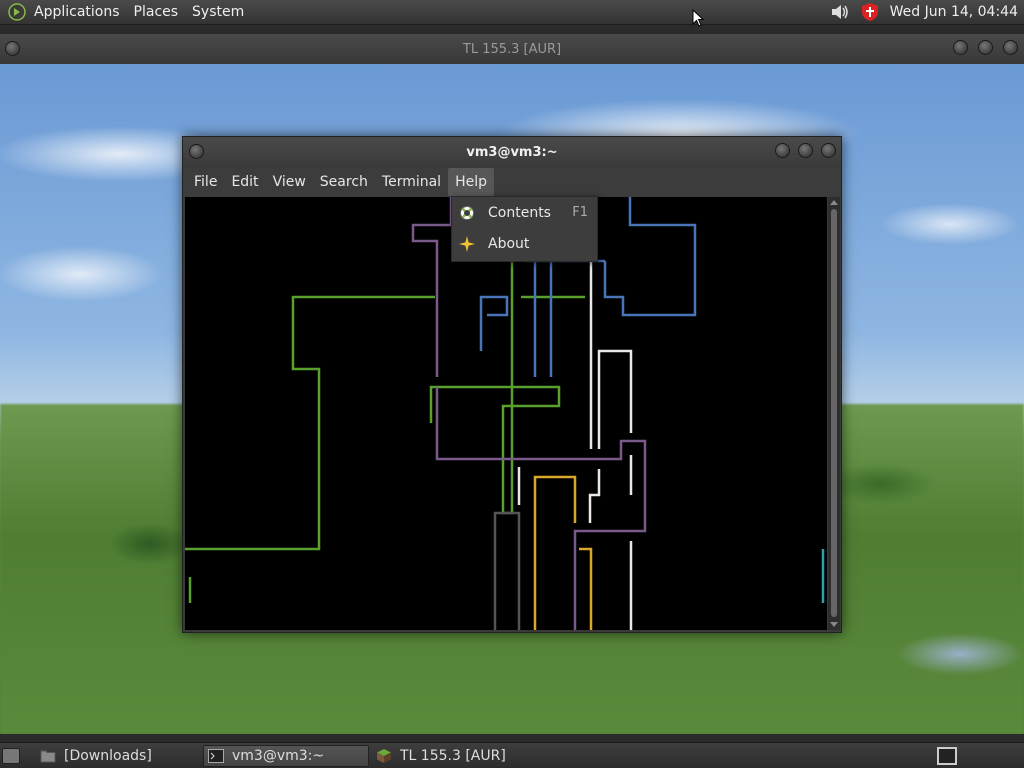 The height and width of the screenshot is (768, 1024). I want to click on terminal-menubar: File Edit View Search Terminal Help, so click(512, 182).